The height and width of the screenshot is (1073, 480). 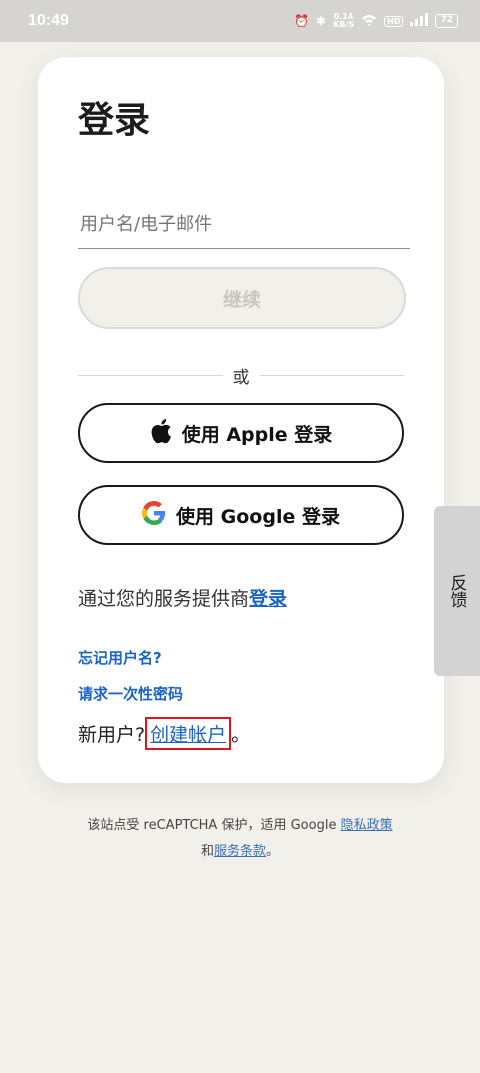 I want to click on footer-text: 该站点受 reCAPTCHA 保护，适用 Google, so click(x=214, y=825).